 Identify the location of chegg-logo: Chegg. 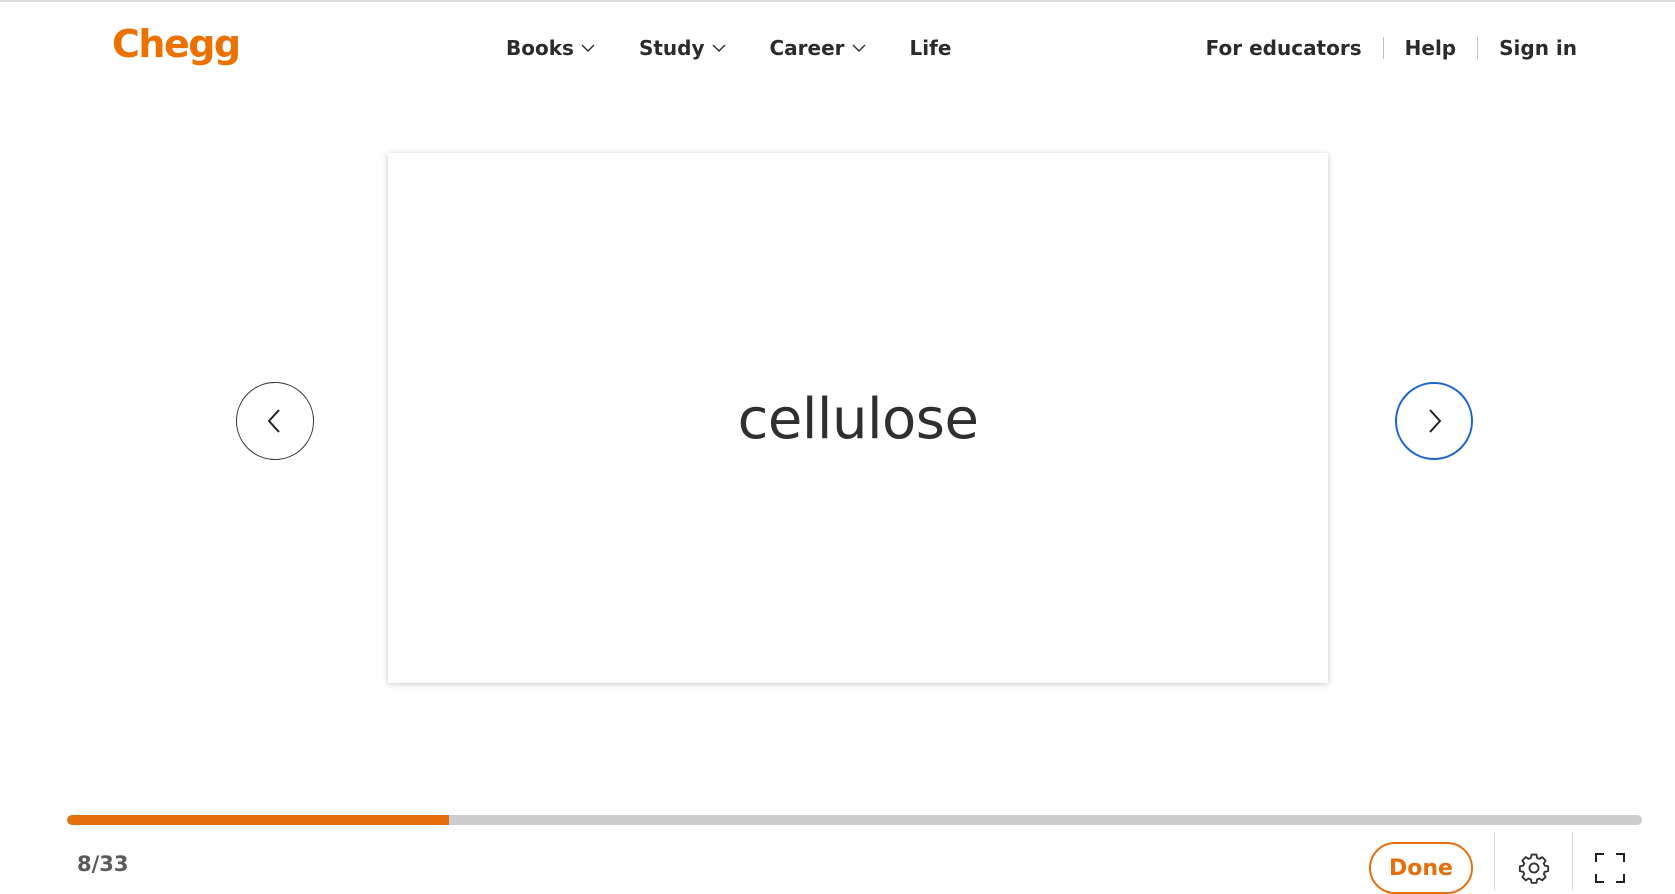
(176, 44).